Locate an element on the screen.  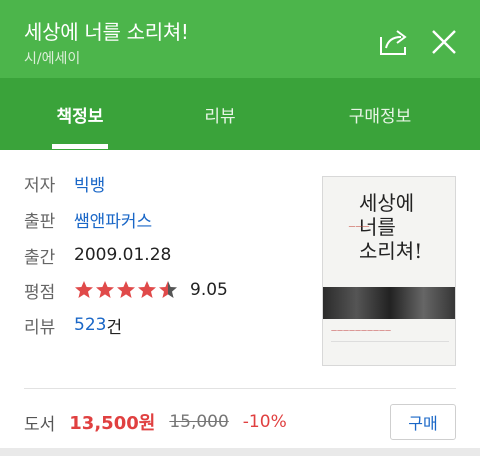
cover-decoration: —————————— is located at coordinates (361, 330).